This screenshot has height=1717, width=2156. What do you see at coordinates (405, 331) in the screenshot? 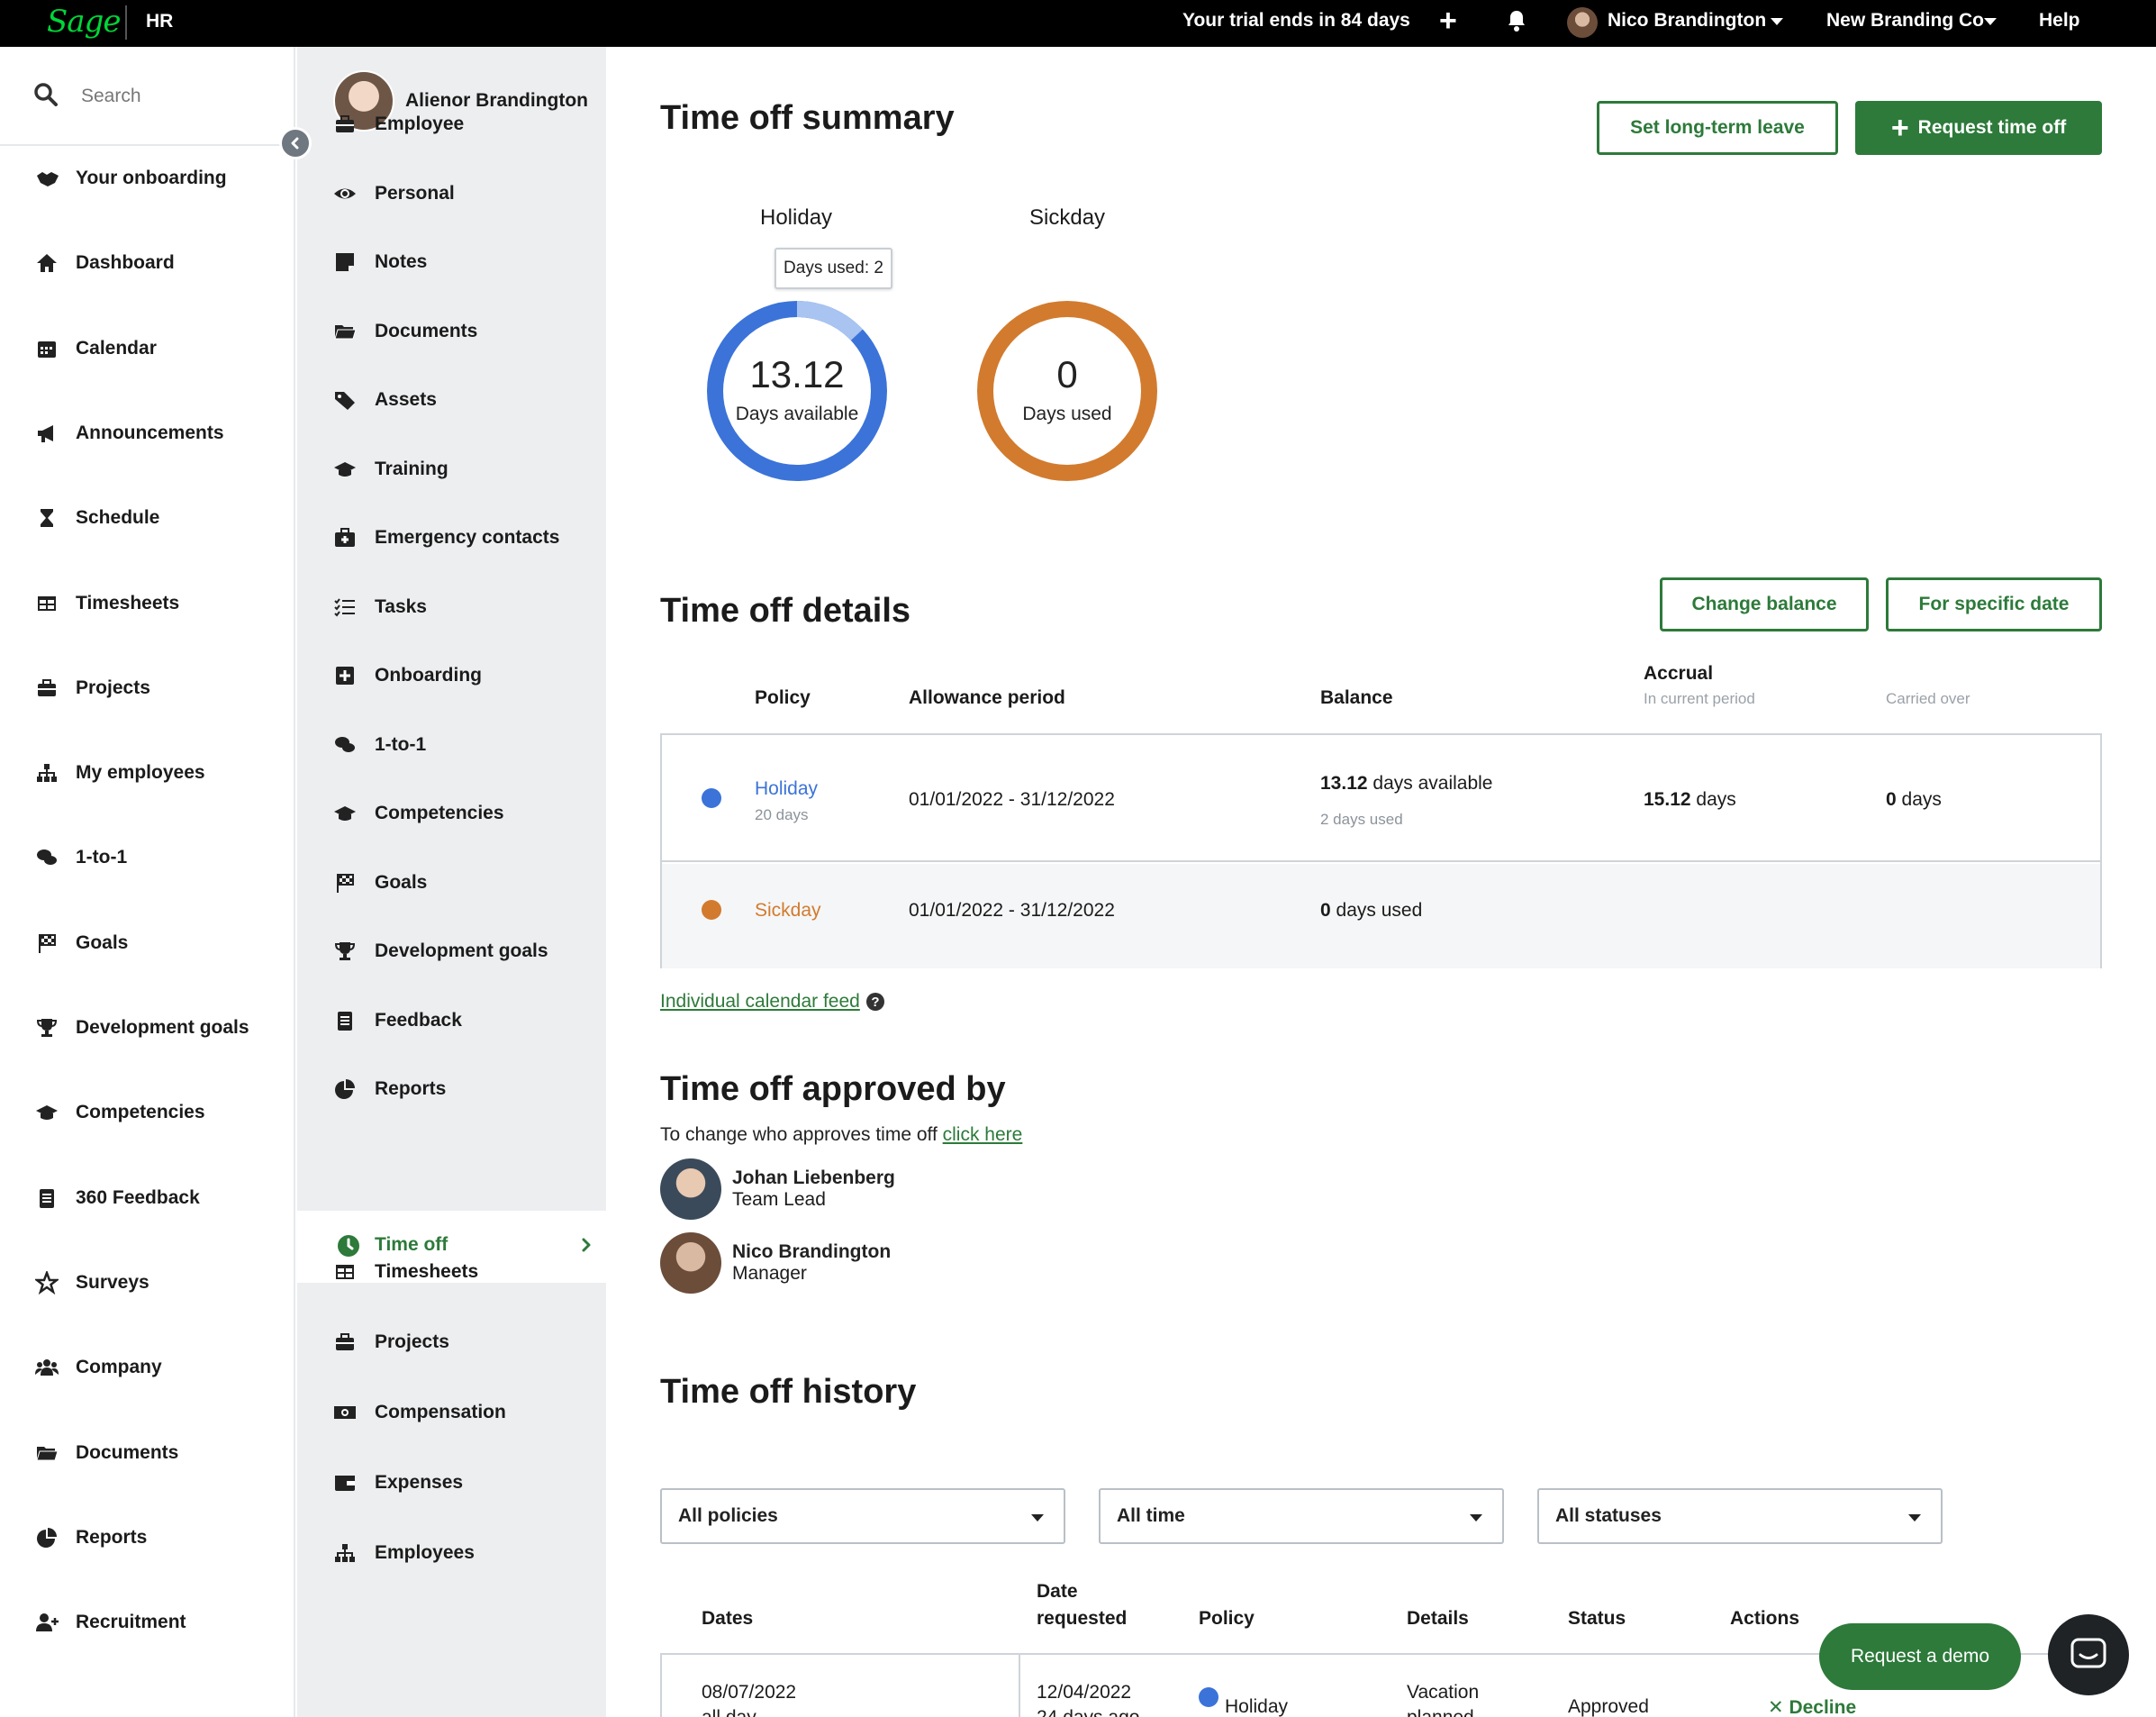
I see `subnav-item-documents: Documents` at bounding box center [405, 331].